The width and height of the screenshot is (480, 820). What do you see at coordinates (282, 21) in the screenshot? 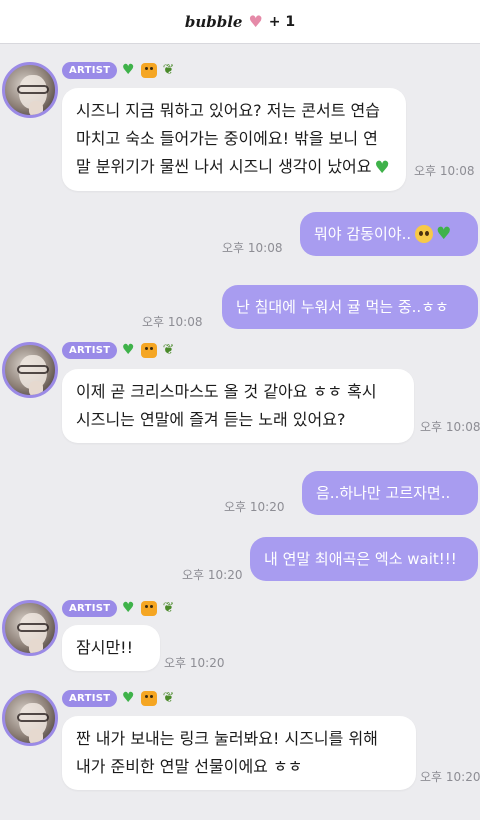
I see `member-count: + 1` at bounding box center [282, 21].